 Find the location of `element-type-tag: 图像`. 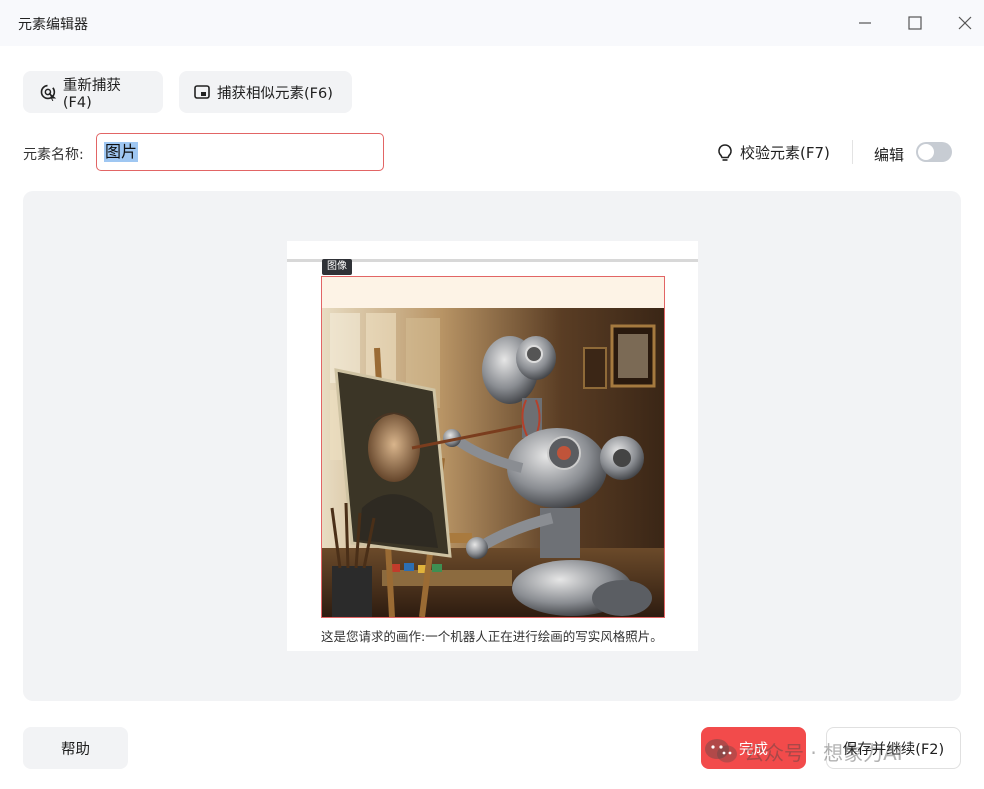

element-type-tag: 图像 is located at coordinates (337, 267).